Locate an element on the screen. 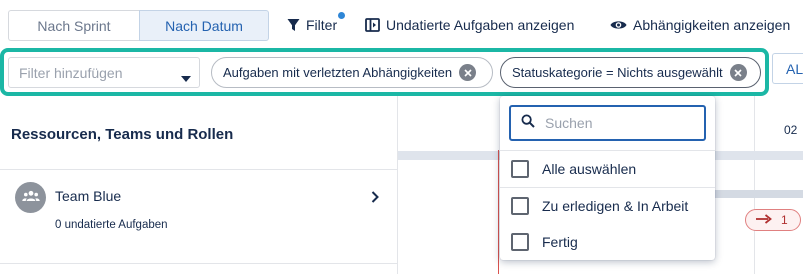 The height and width of the screenshot is (274, 803). show-dependencies-label: Abhängigkeiten anzeigen is located at coordinates (712, 25).